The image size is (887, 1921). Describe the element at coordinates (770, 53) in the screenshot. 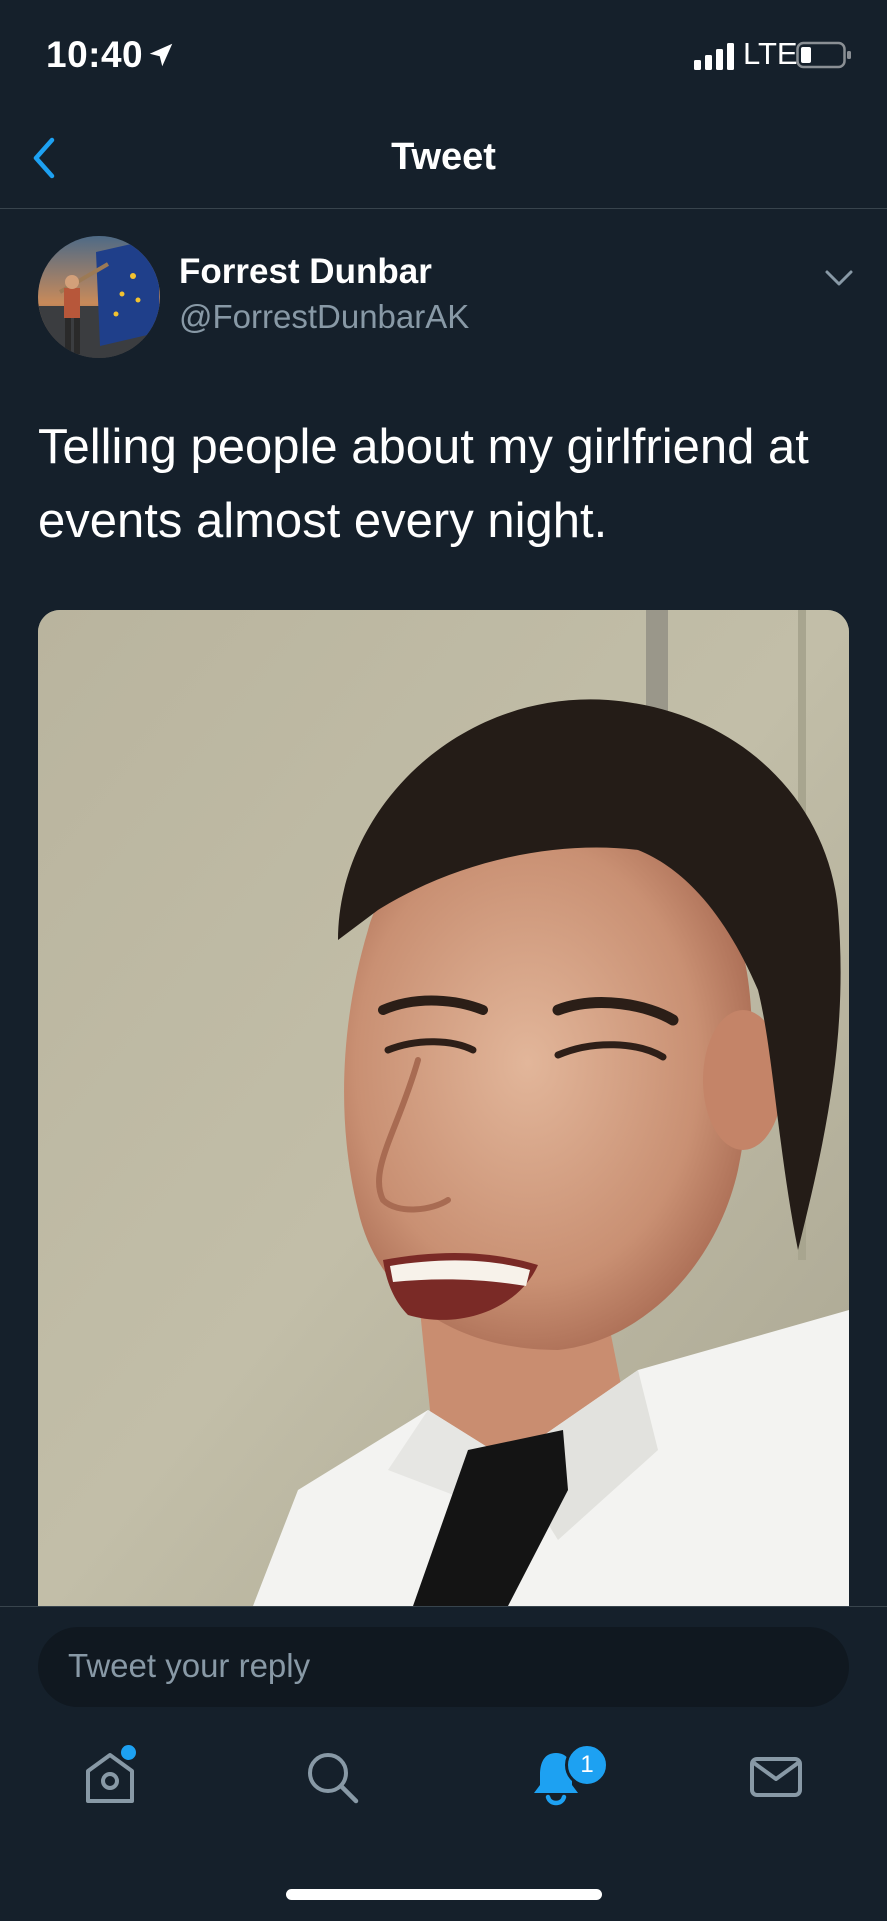

I see `network-type: LTE` at that location.